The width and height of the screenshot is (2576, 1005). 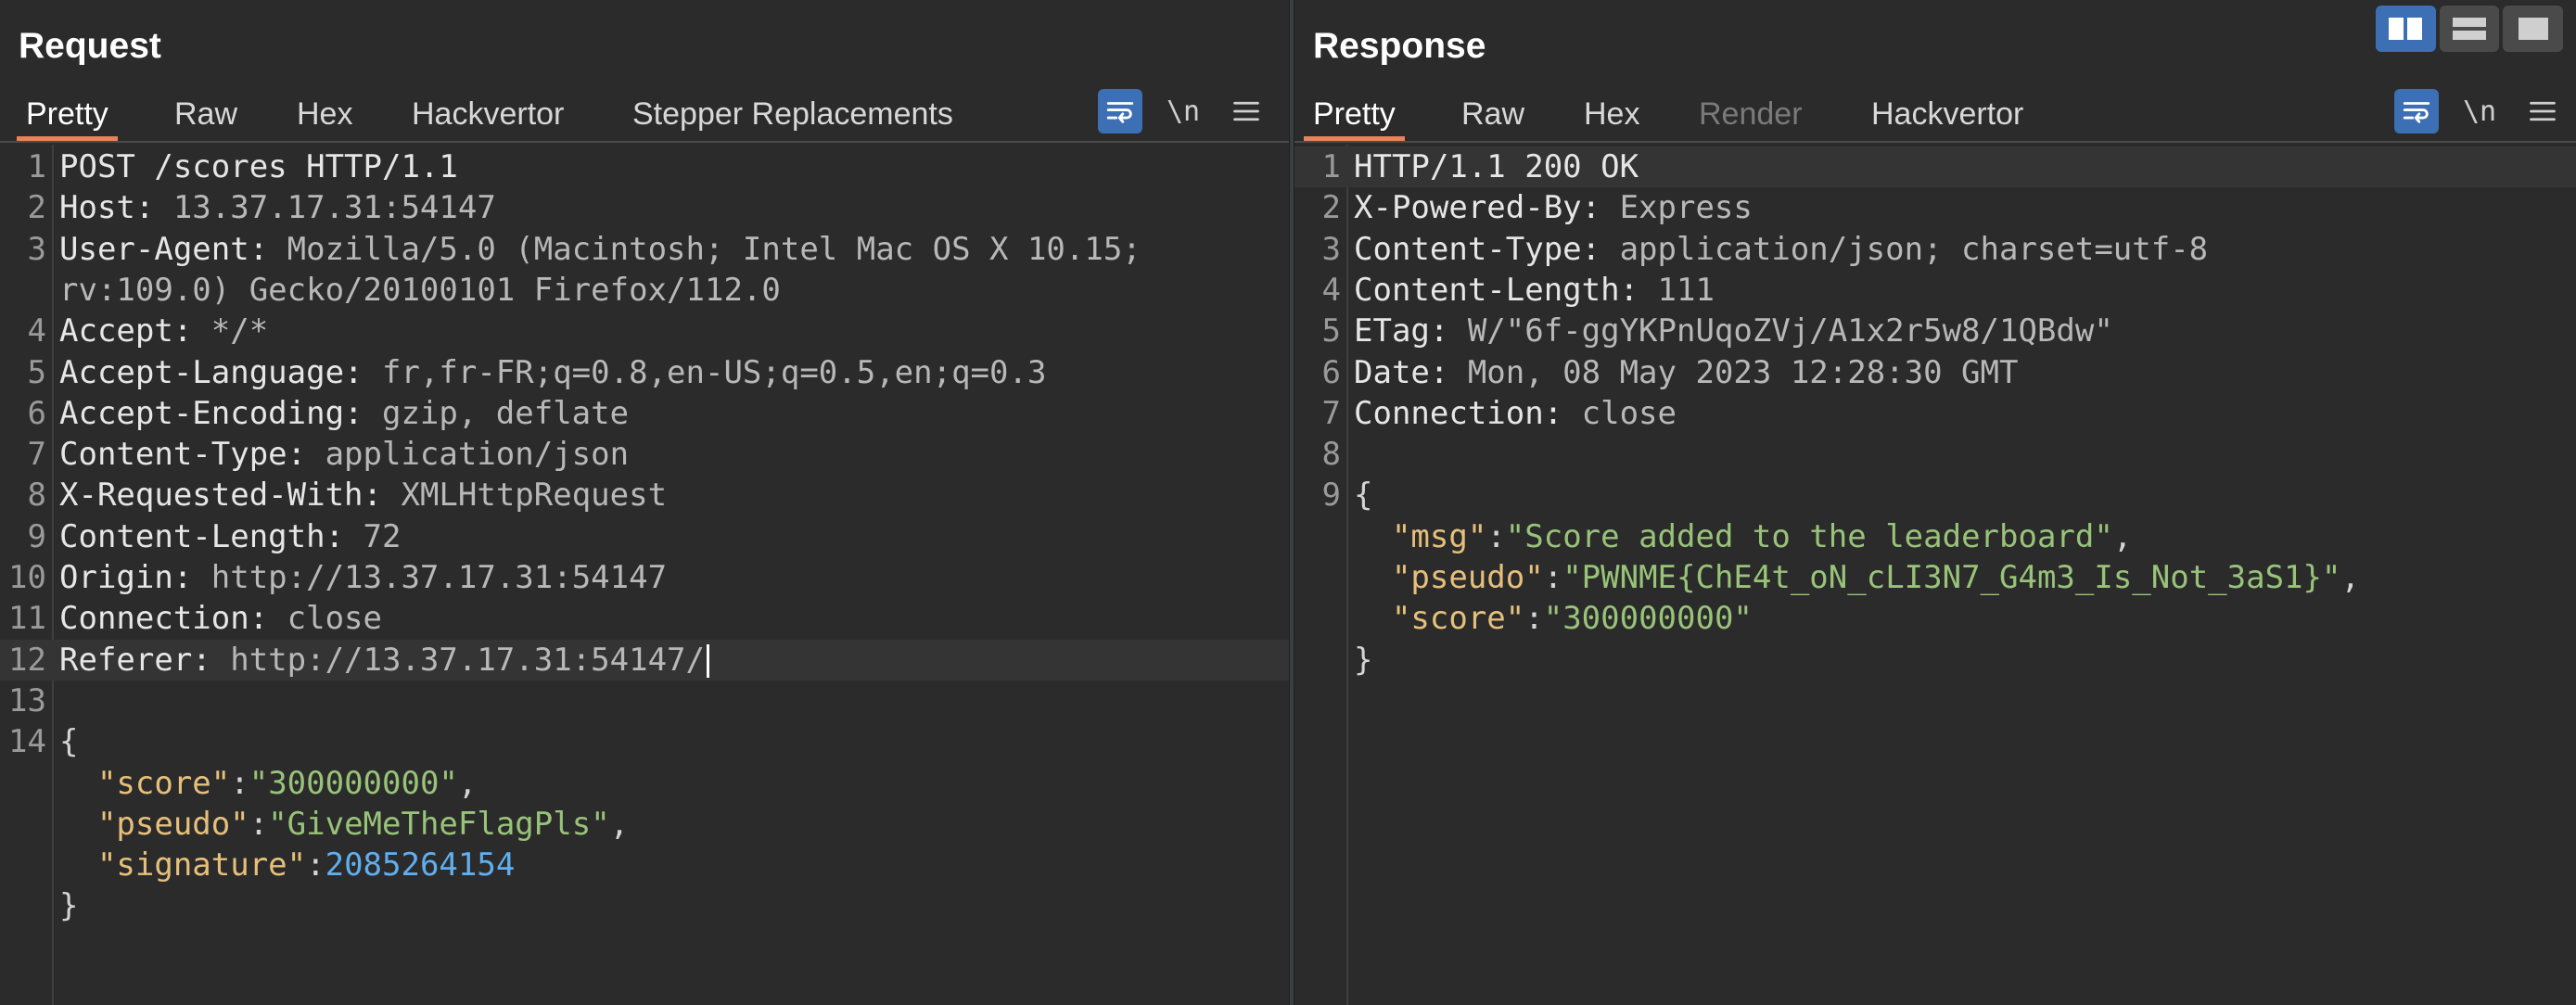 I want to click on request-show-newlines-button: \n, so click(x=1183, y=112).